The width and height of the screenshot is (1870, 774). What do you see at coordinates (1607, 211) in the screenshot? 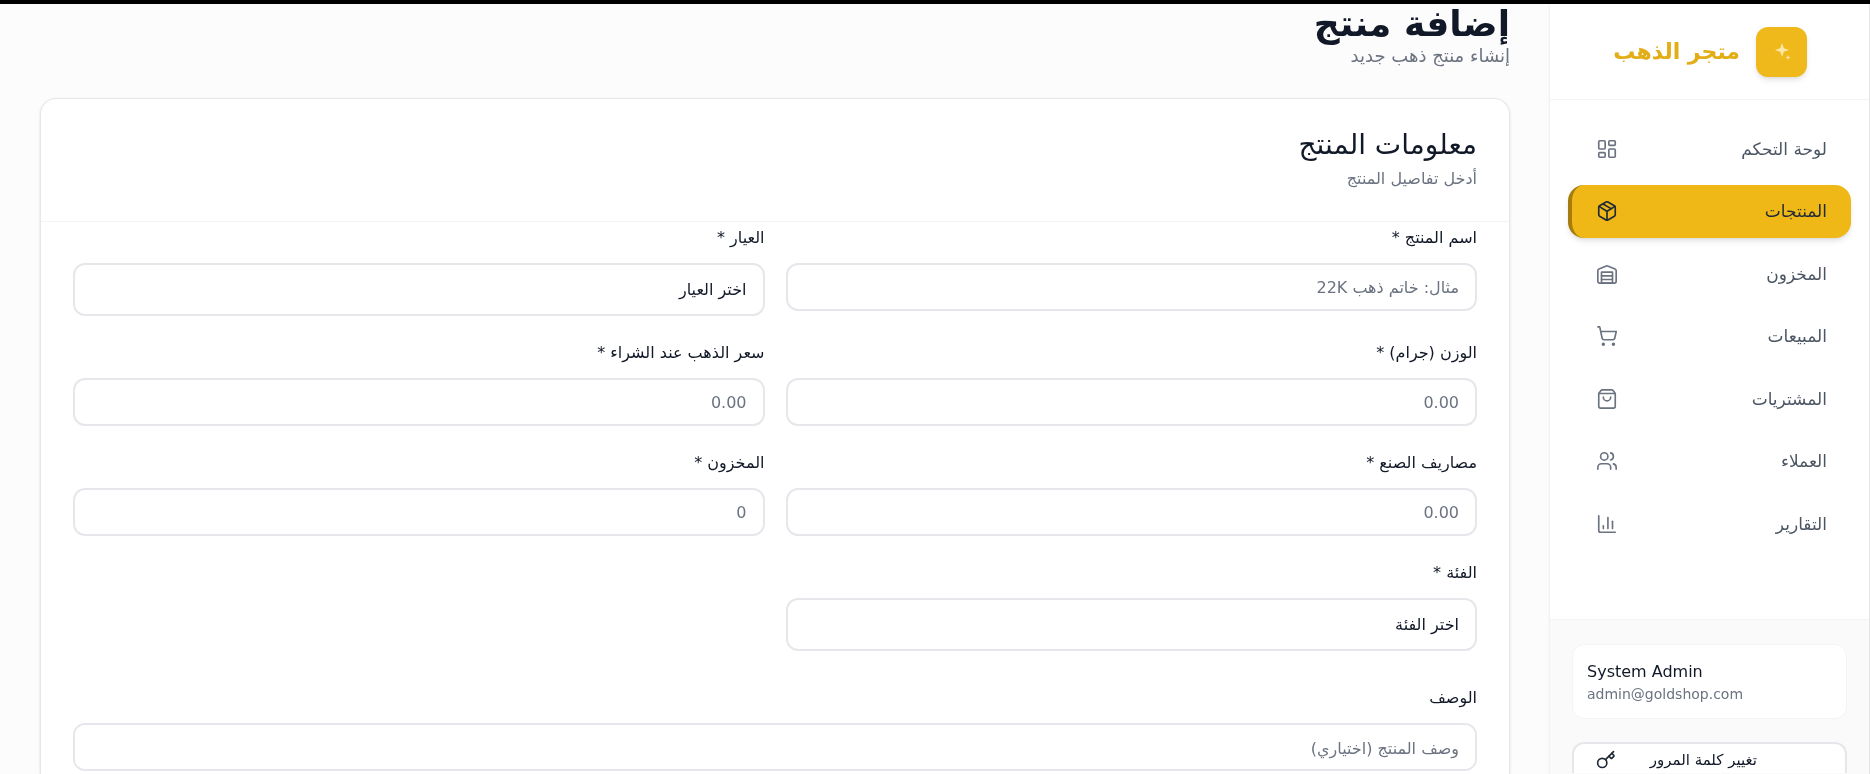
I see `cube-icon` at bounding box center [1607, 211].